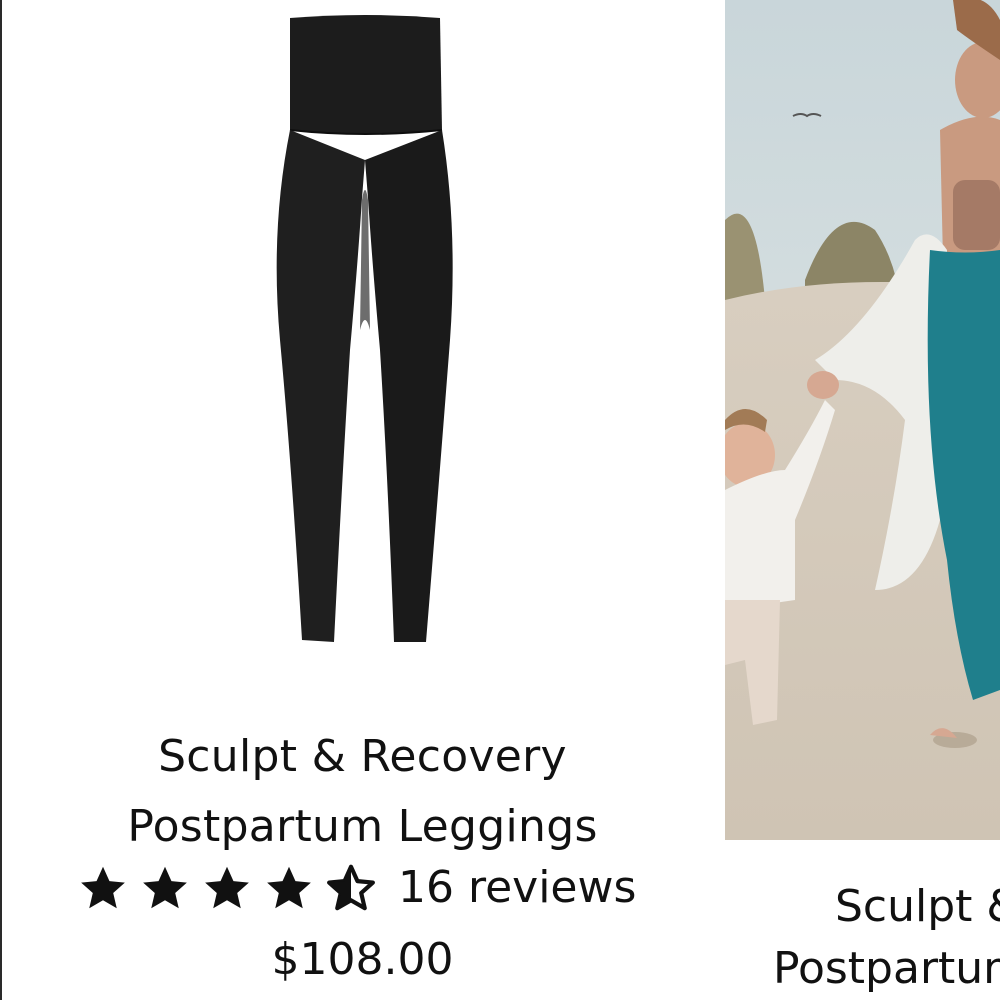 This screenshot has width=1000, height=1000. Describe the element at coordinates (886, 938) in the screenshot. I see `product-title: Sculpt & Postpartum` at that location.